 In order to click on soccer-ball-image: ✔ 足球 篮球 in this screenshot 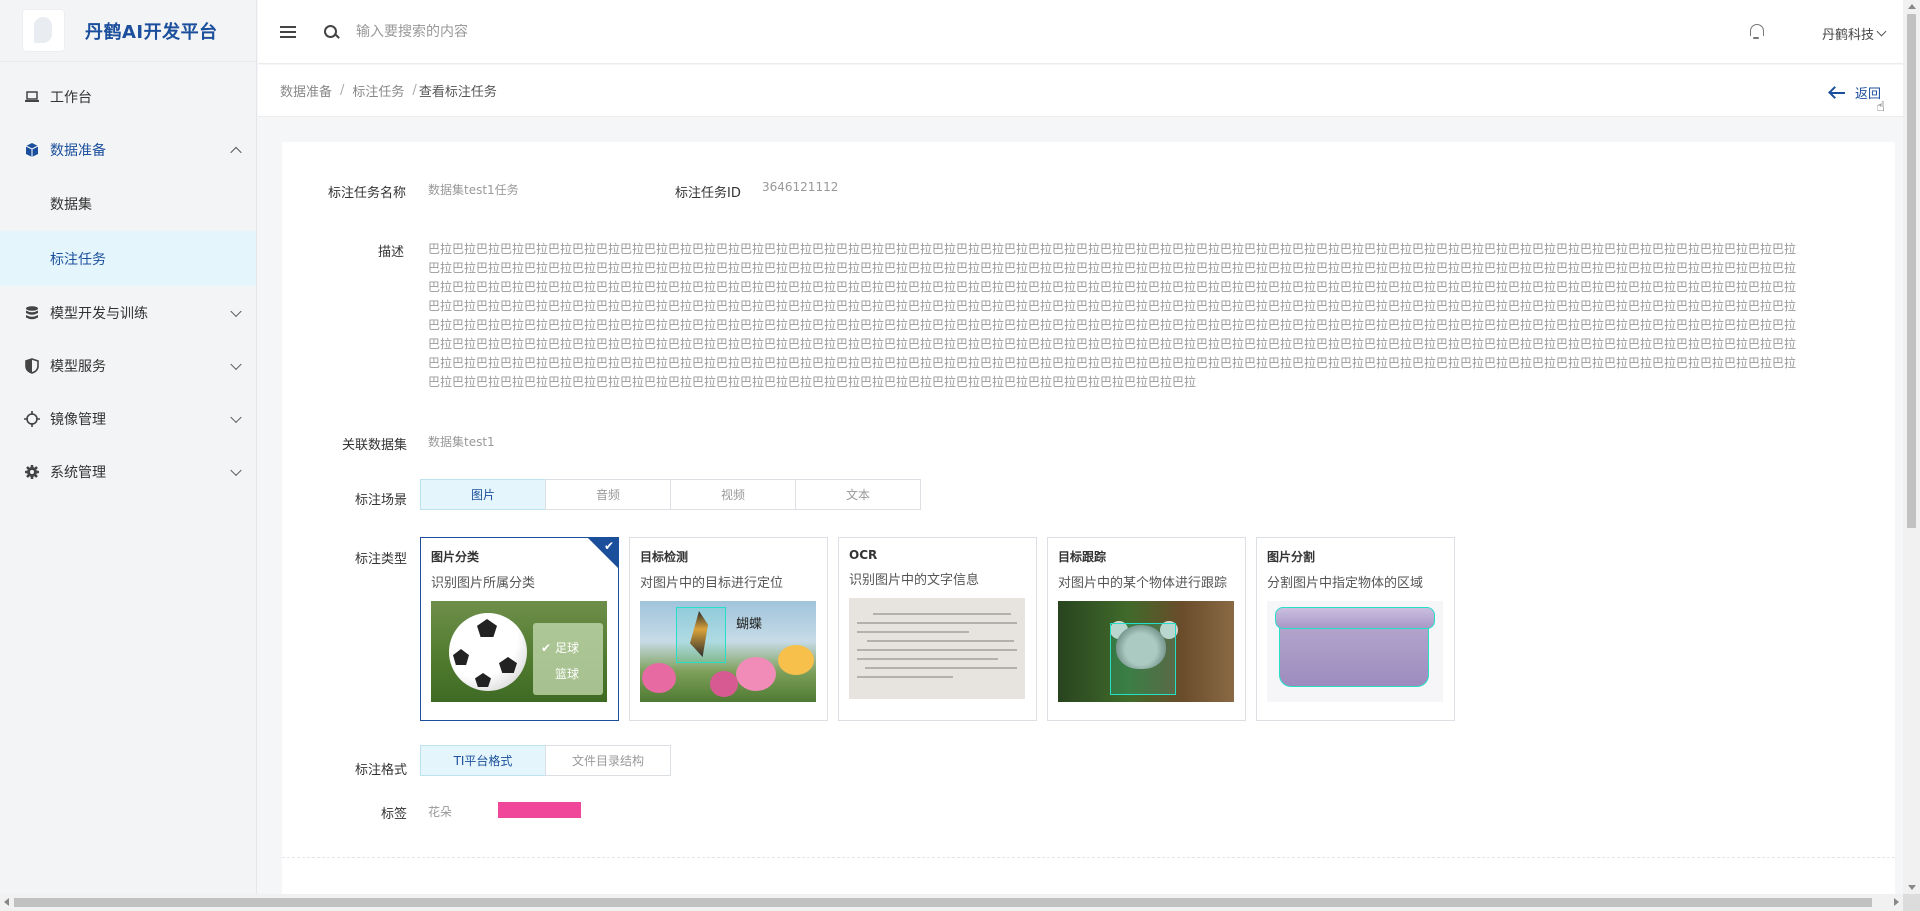, I will do `click(519, 651)`.